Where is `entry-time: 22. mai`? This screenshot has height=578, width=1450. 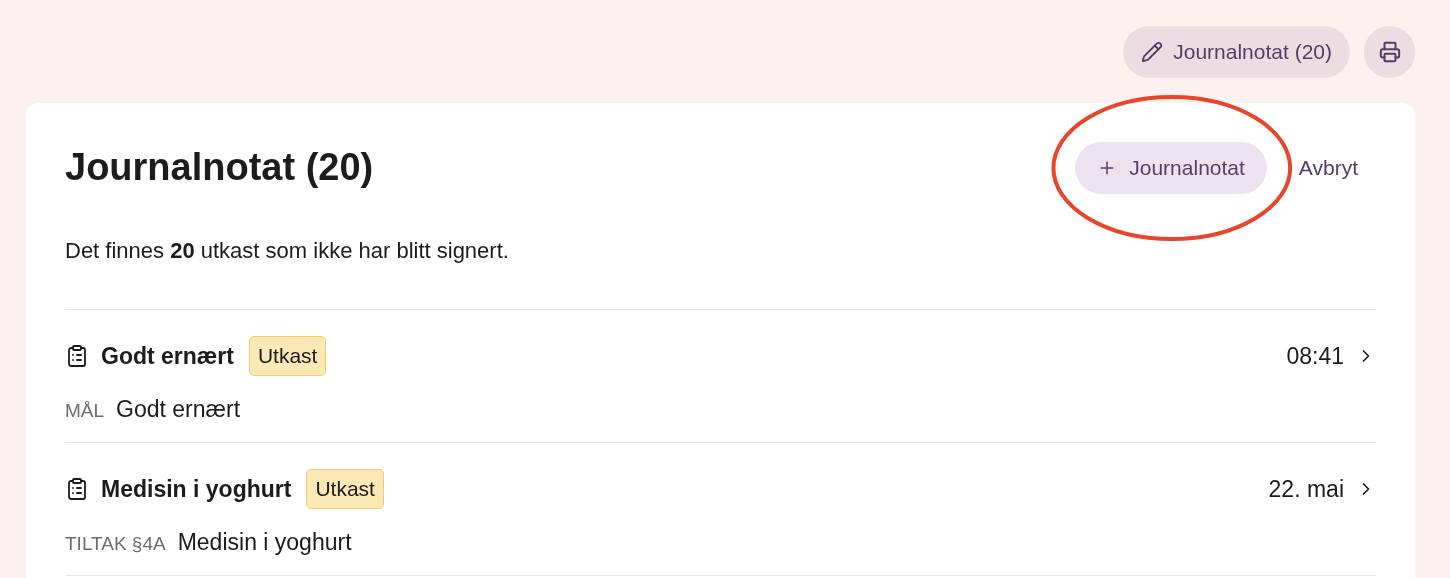 entry-time: 22. mai is located at coordinates (1306, 489).